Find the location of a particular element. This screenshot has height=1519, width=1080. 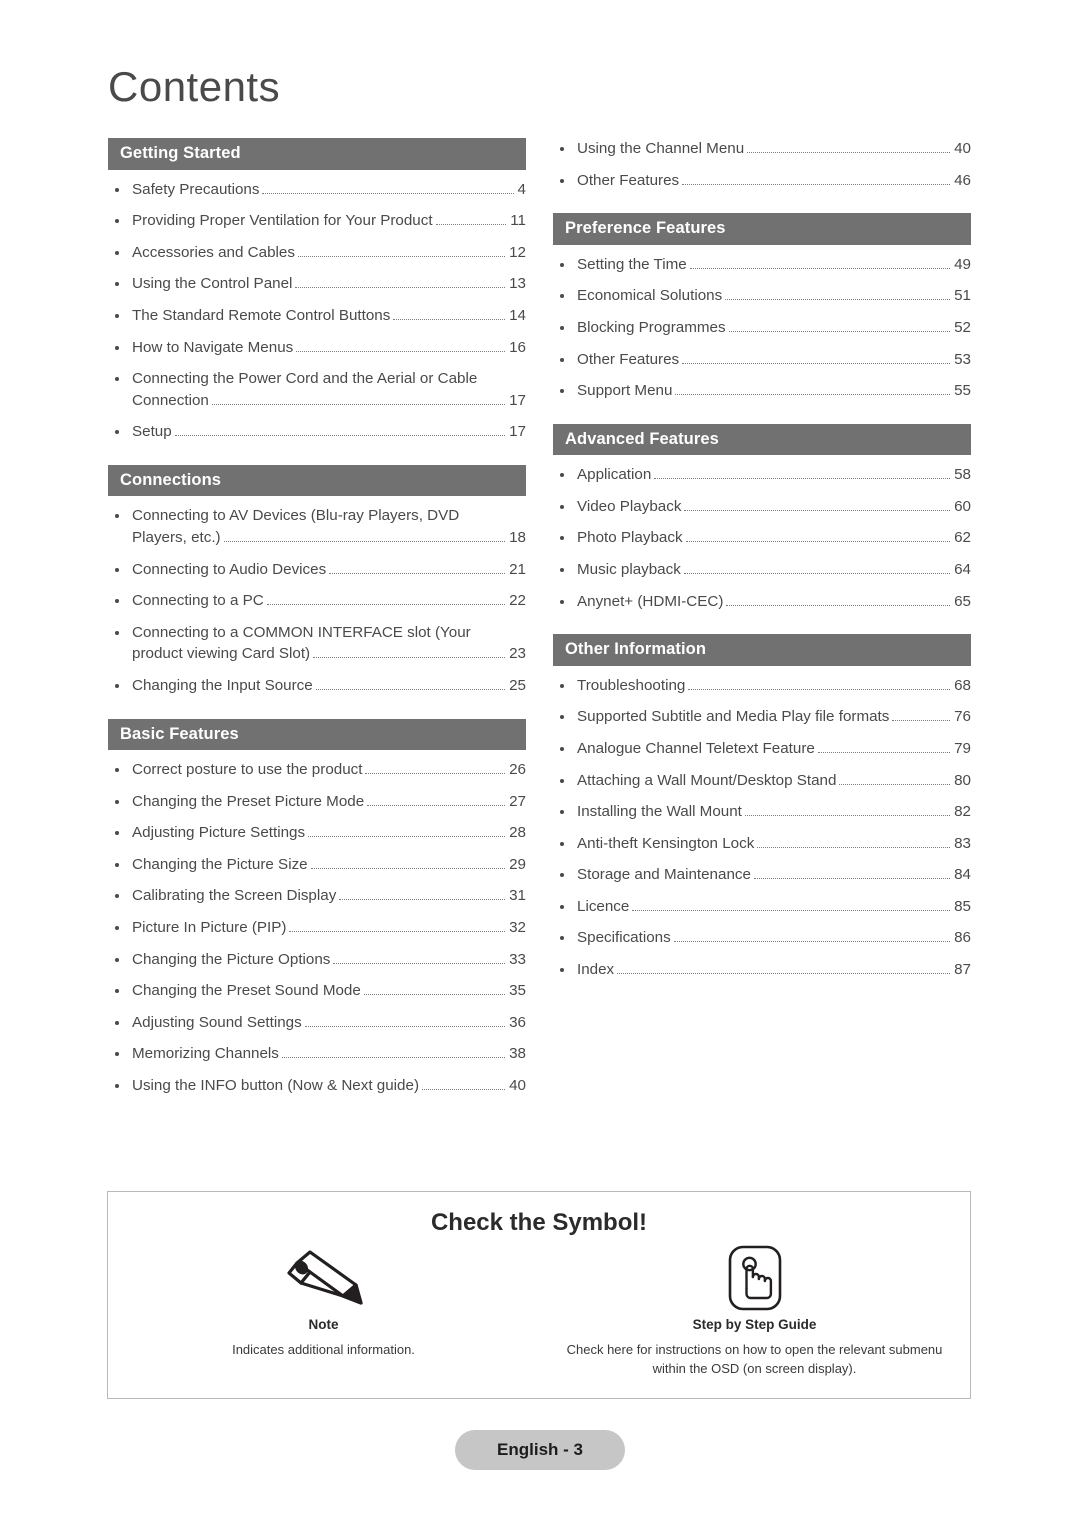

toc-entry: Support Menu 55 is located at coordinates (762, 391).